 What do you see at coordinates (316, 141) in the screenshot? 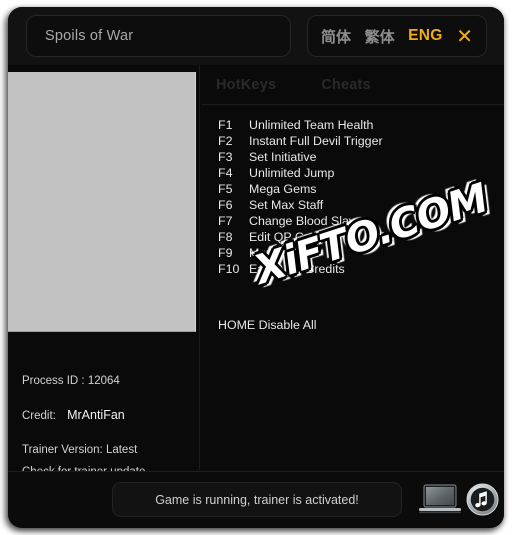
I see `hotkey-description: Instant Full Devil Trigger` at bounding box center [316, 141].